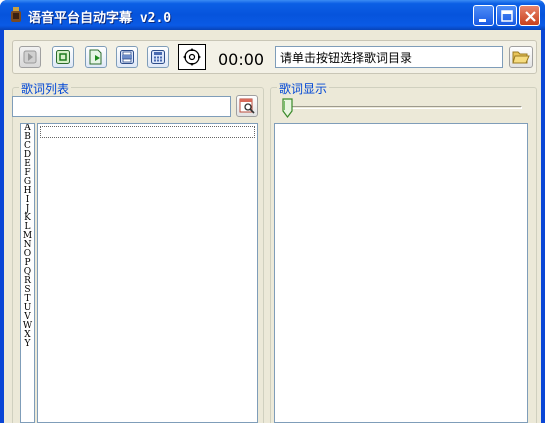  I want to click on open-file-button, so click(96, 57).